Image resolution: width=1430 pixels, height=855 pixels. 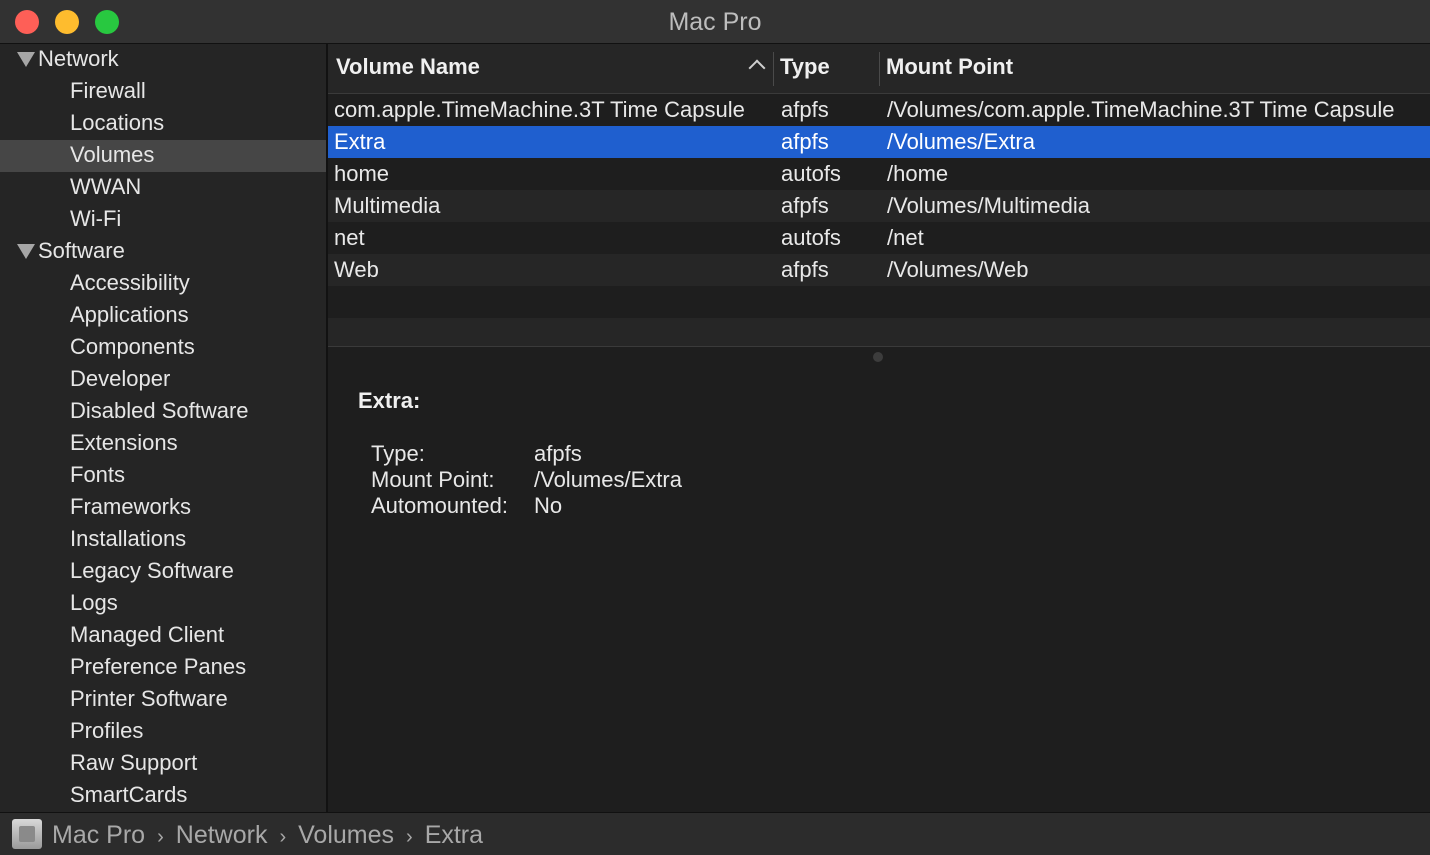 I want to click on sidebar-item-raw-support: Raw Support, so click(x=163, y=764).